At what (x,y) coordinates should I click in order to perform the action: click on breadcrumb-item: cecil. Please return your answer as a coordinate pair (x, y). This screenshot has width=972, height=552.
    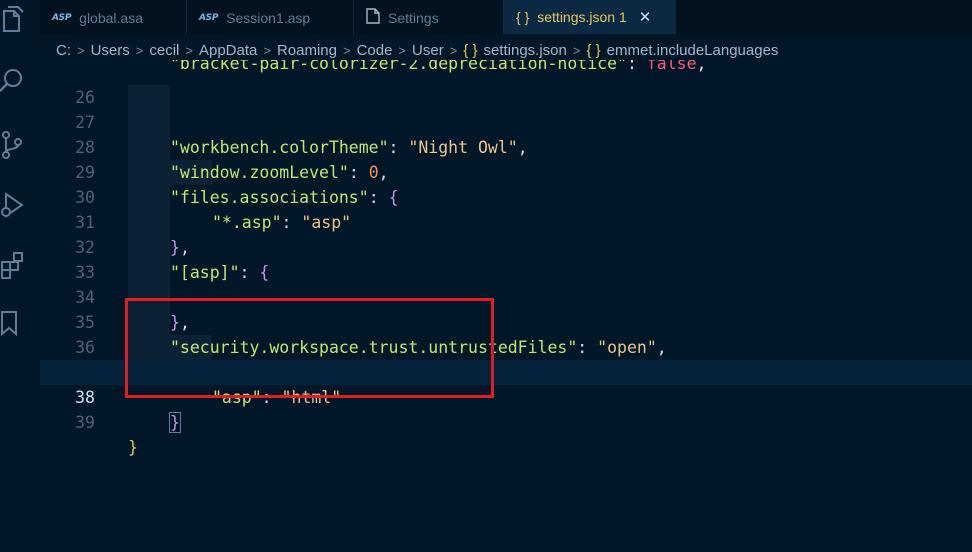
    Looking at the image, I should click on (164, 50).